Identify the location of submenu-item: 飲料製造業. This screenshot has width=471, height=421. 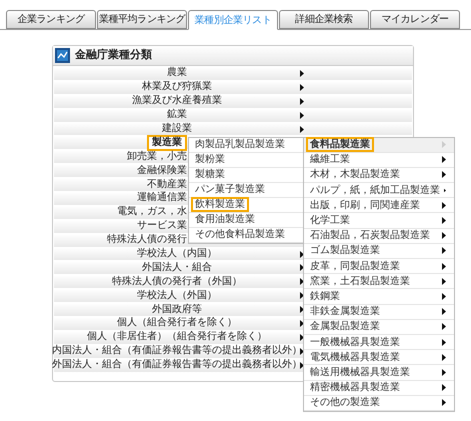
(220, 204).